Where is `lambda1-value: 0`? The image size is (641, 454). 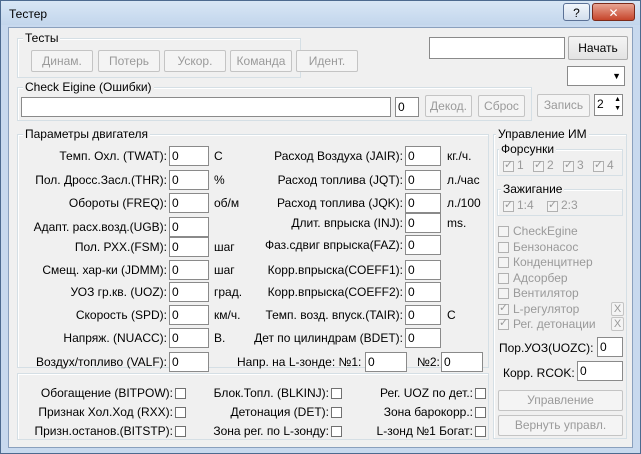
lambda1-value: 0 is located at coordinates (386, 362).